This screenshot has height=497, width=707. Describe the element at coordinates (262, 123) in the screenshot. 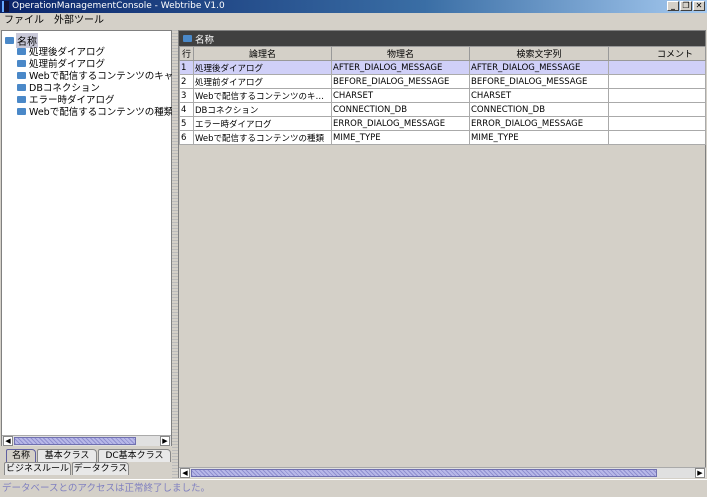

I see `table-cell: エラー時ダイアログ` at that location.